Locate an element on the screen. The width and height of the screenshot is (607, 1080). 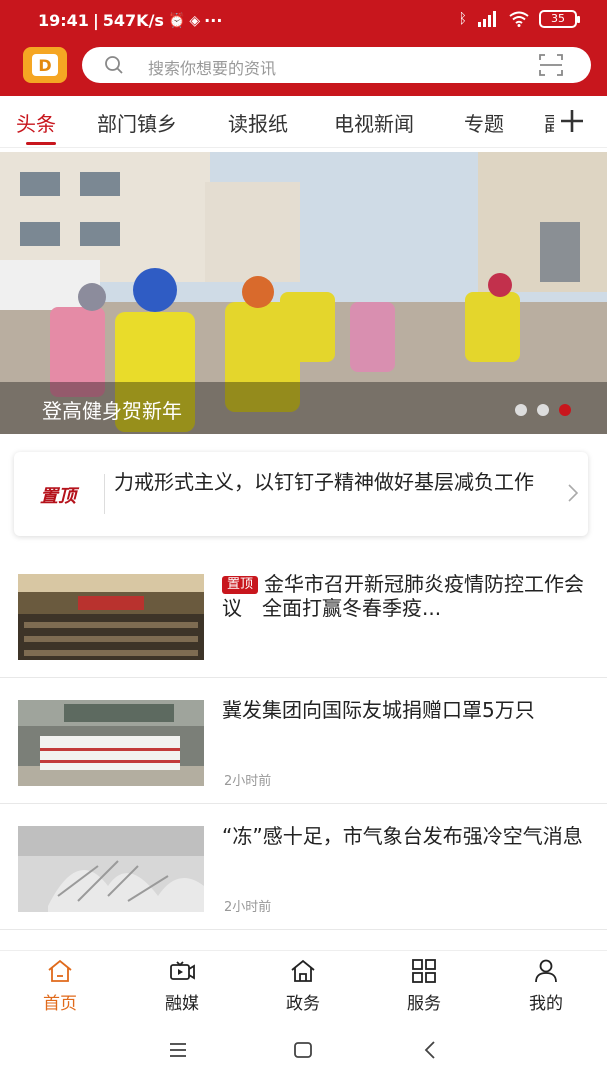
news-item: “冻”感十足，市气象台发布强冷空气消息 2小时前 is located at coordinates (303, 867).